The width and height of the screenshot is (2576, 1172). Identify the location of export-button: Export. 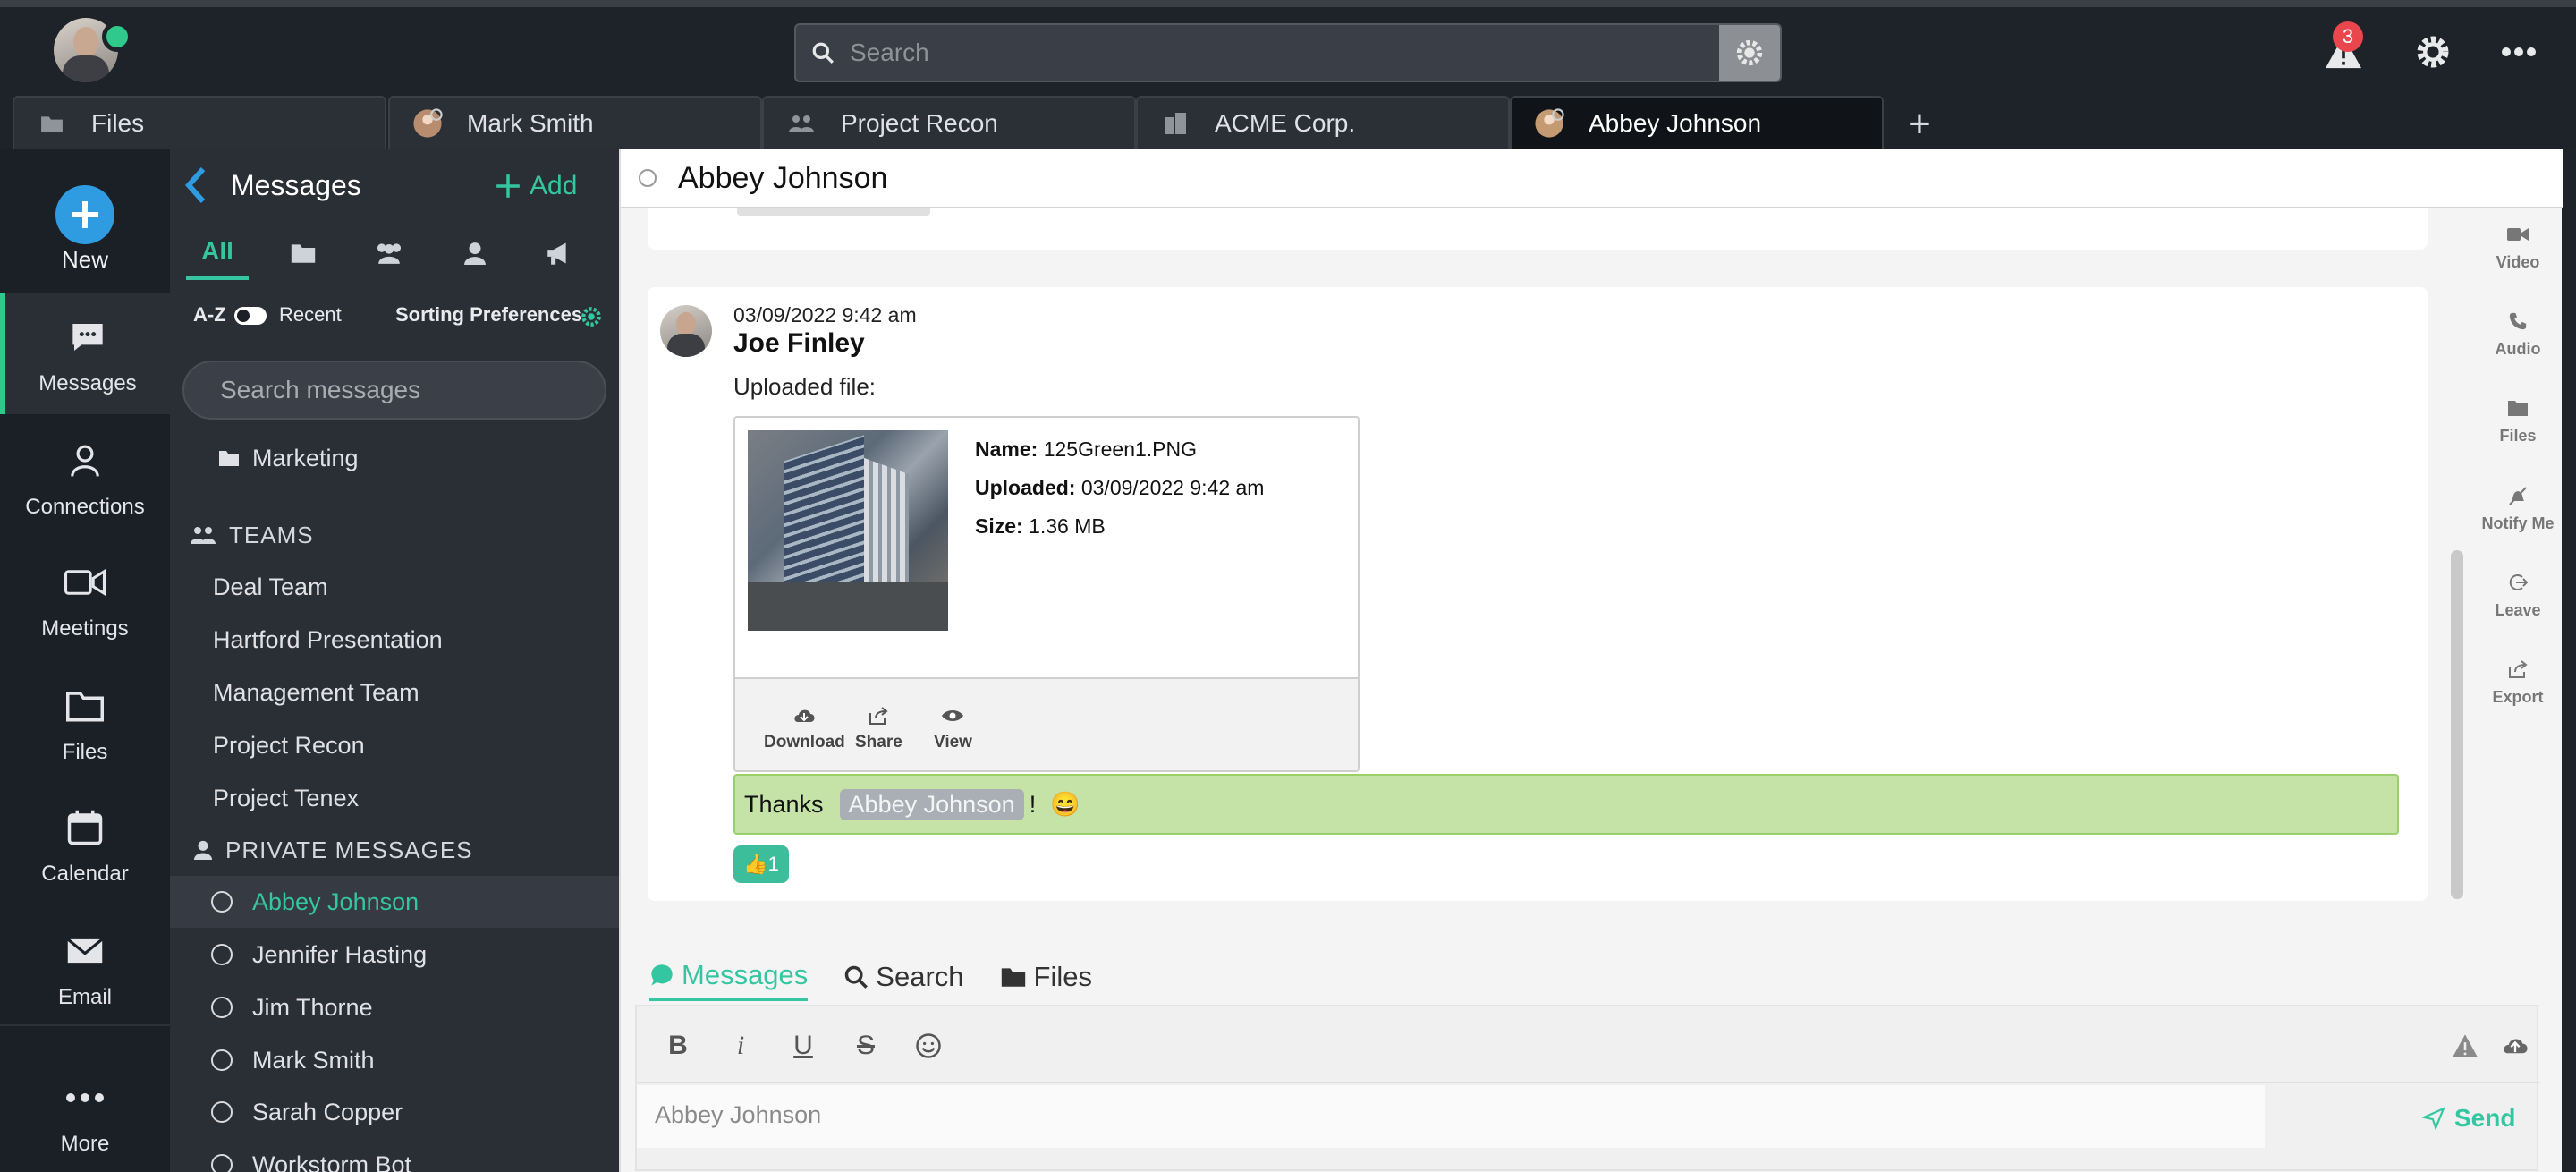
(2518, 681).